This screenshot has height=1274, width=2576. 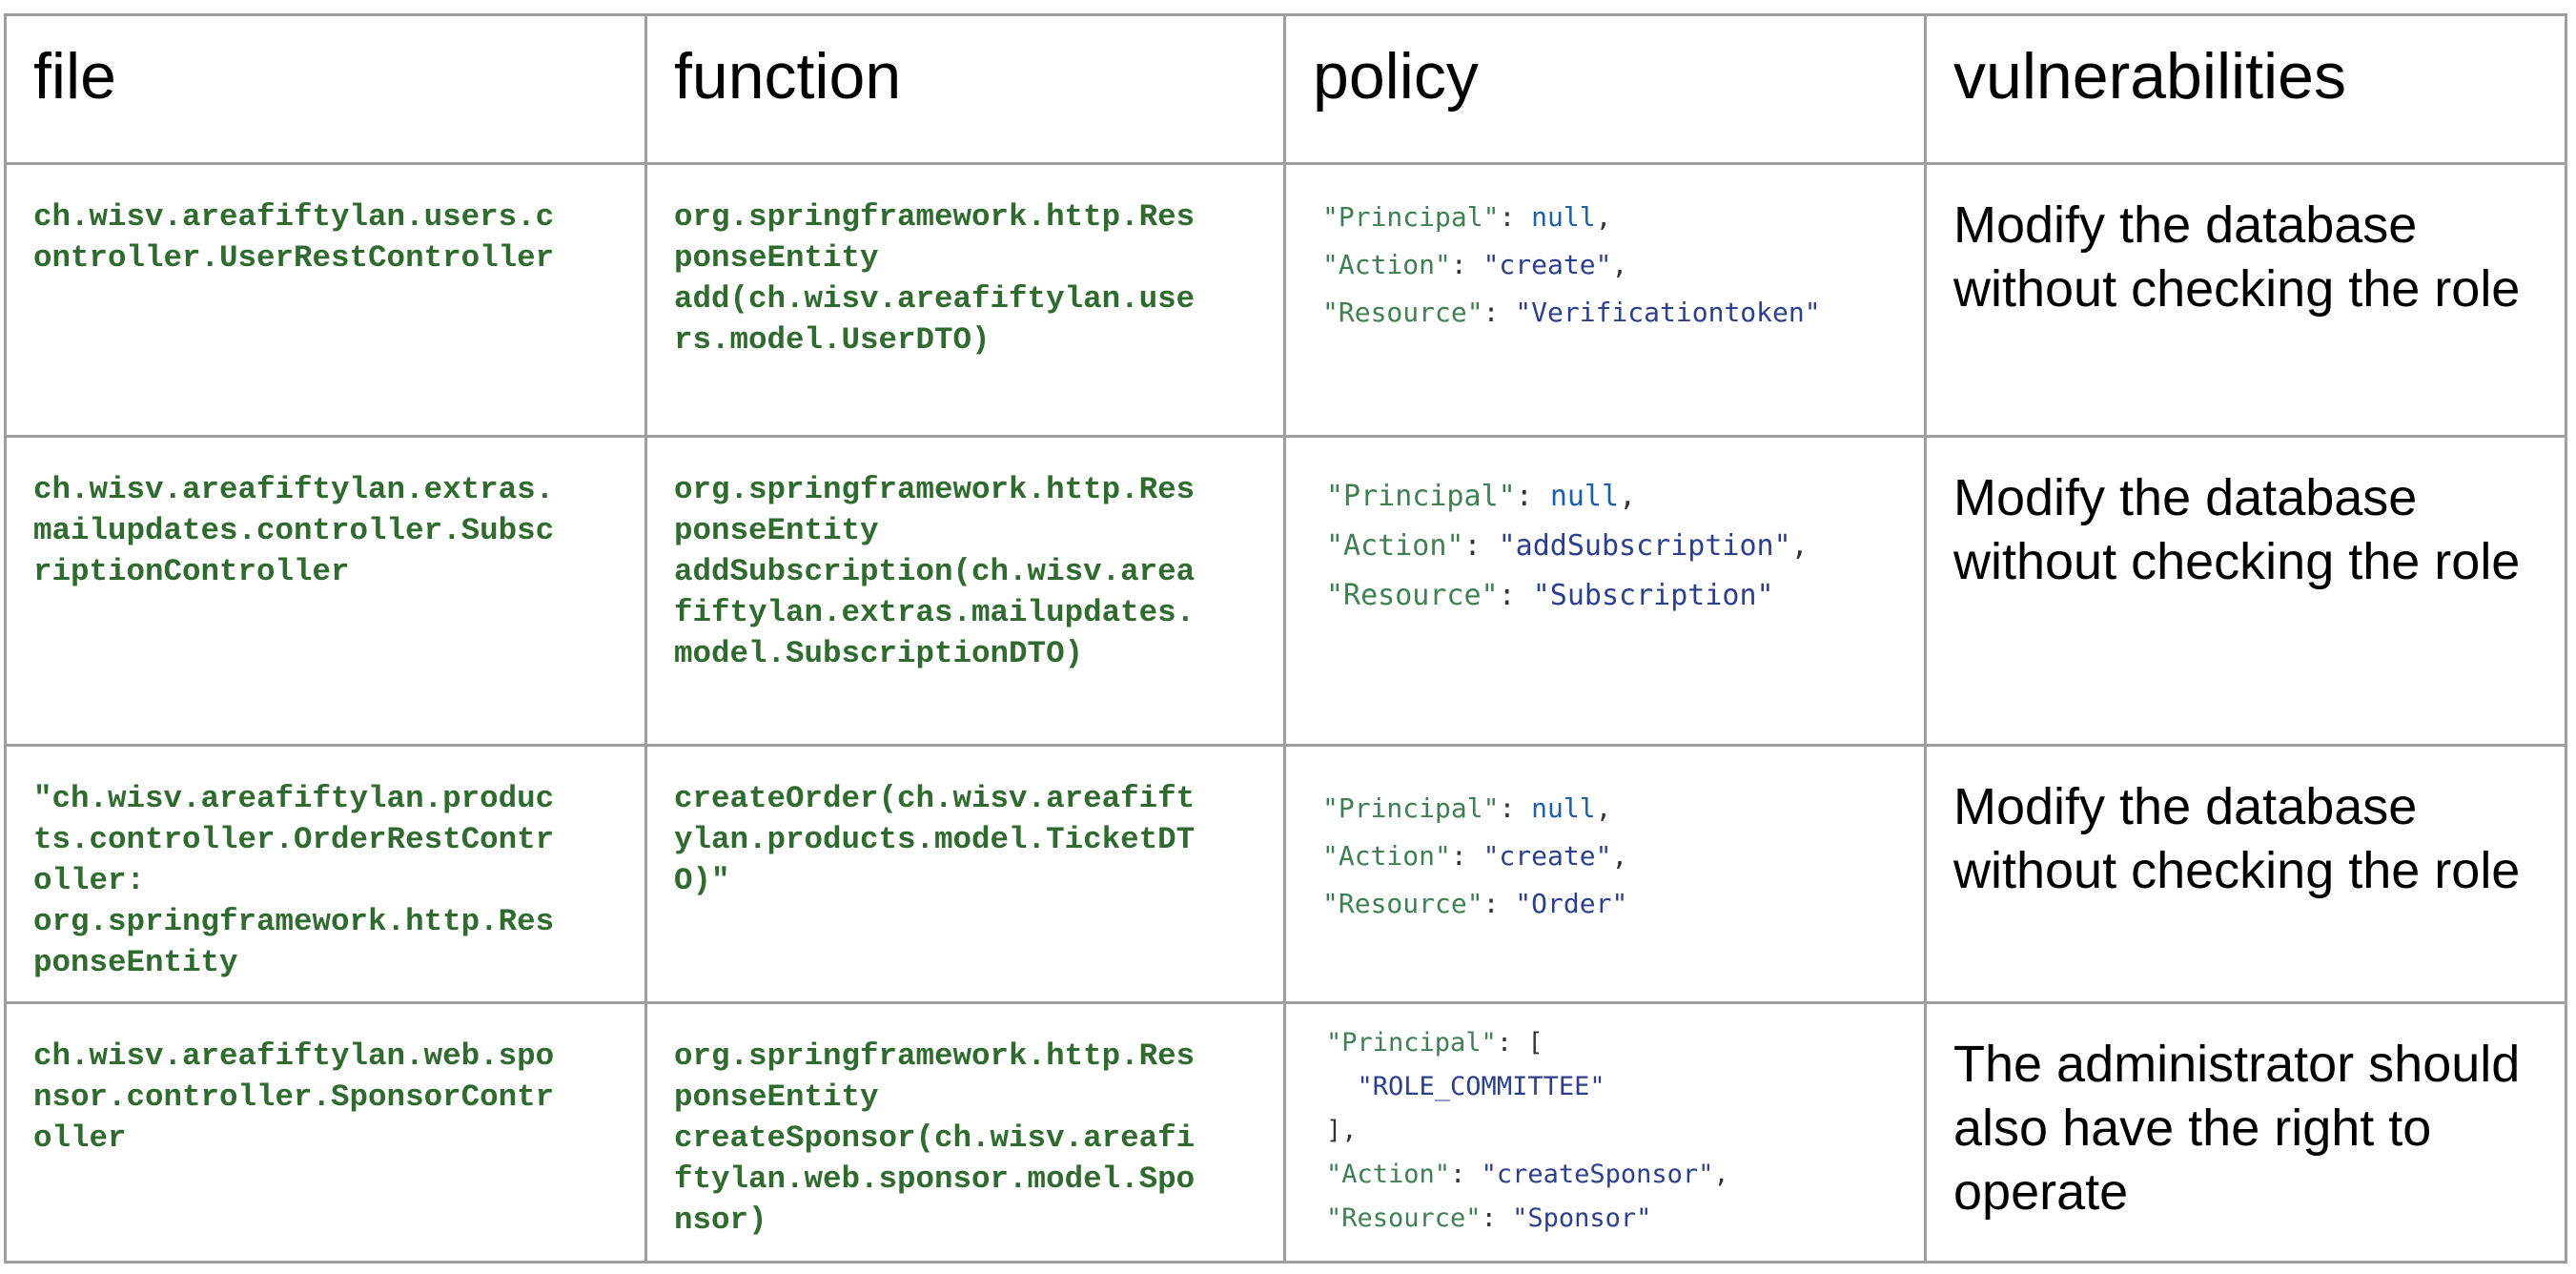 What do you see at coordinates (1572, 903) in the screenshot?
I see `policy-value: "Order"` at bounding box center [1572, 903].